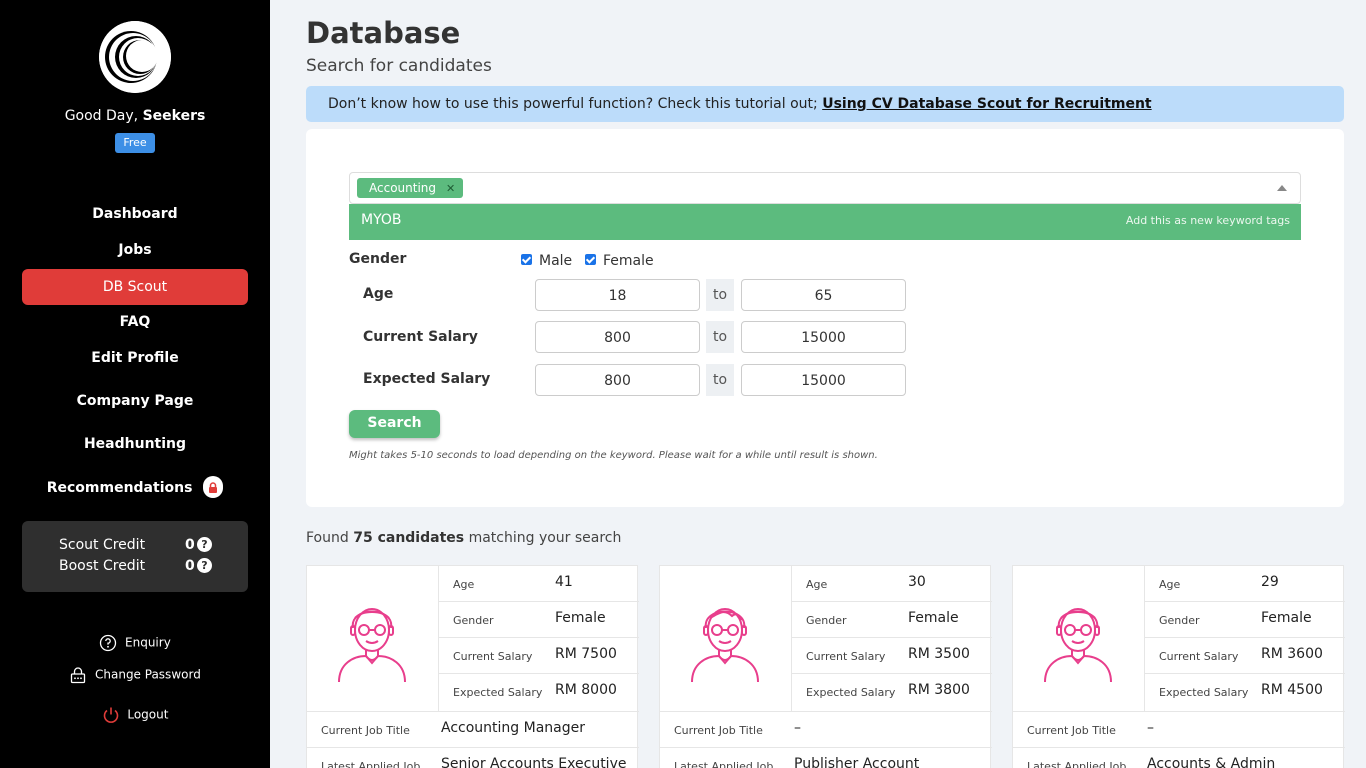  I want to click on male-checkbox: Male, so click(546, 261).